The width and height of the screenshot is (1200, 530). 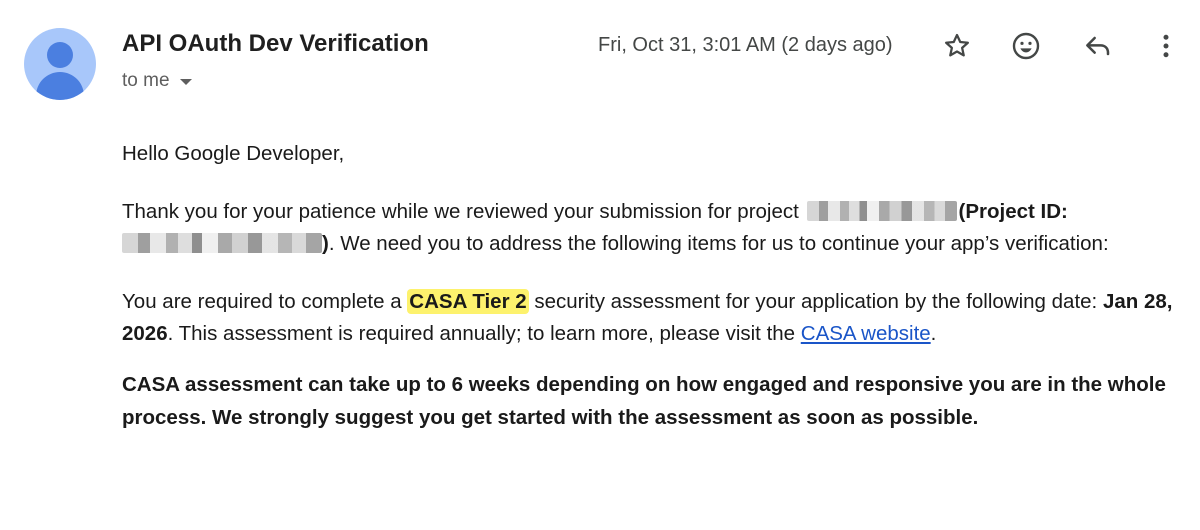 I want to click on casa-end: ., so click(x=933, y=333).